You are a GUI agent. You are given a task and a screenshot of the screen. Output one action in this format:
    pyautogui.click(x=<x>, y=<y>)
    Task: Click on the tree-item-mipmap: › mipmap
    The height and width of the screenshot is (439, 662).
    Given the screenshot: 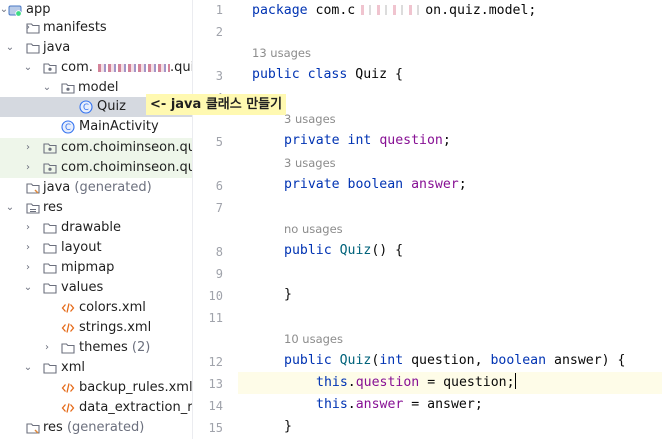 What is the action you would take?
    pyautogui.click(x=96, y=268)
    